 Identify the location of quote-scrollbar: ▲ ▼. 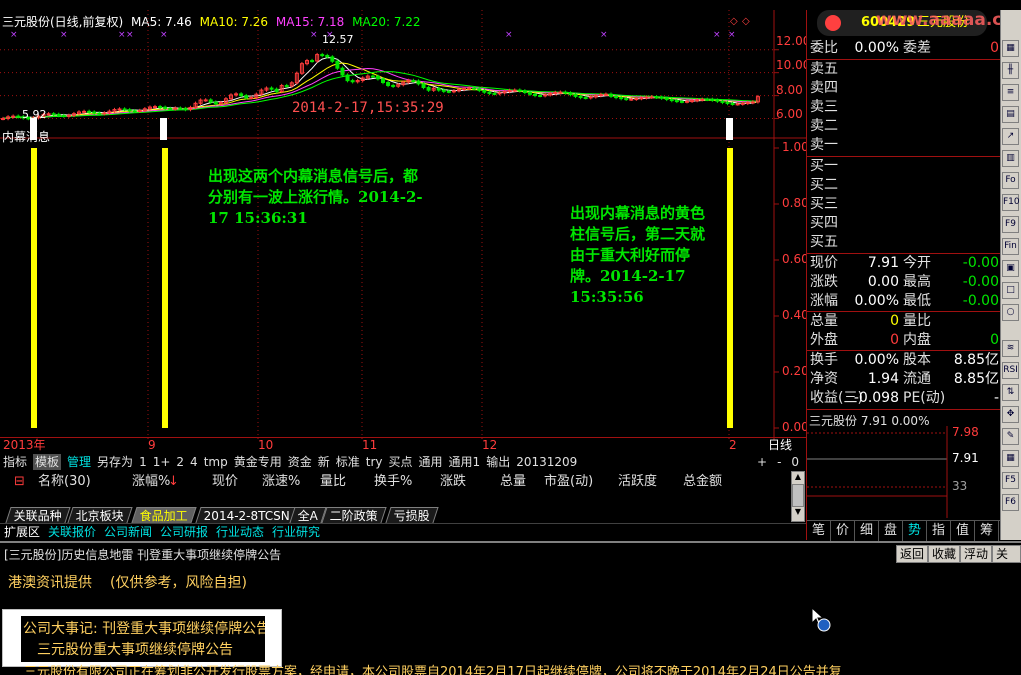
(798, 496).